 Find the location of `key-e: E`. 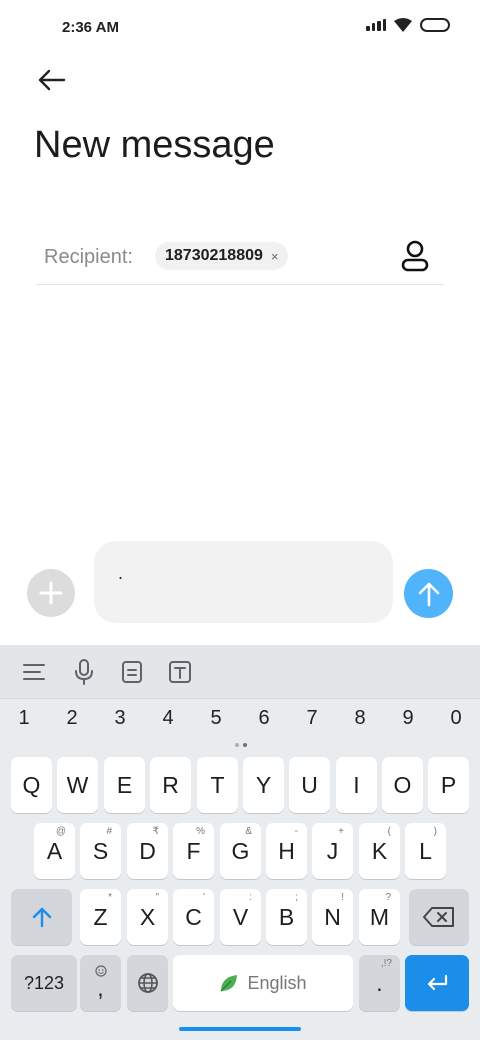

key-e: E is located at coordinates (124, 785).